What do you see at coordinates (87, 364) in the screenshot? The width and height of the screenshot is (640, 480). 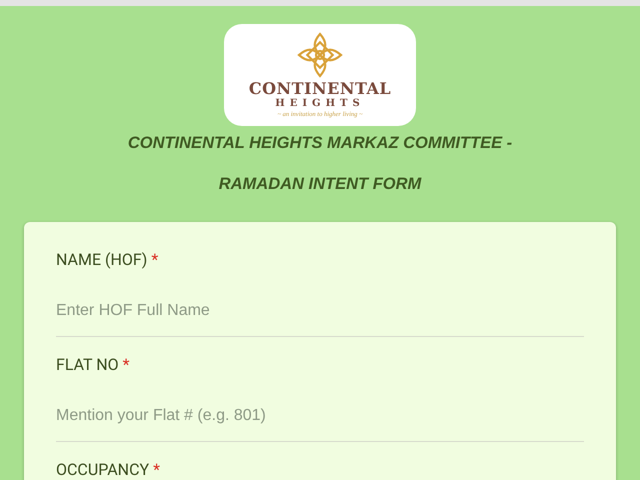 I see `field-label: FLAT NO` at bounding box center [87, 364].